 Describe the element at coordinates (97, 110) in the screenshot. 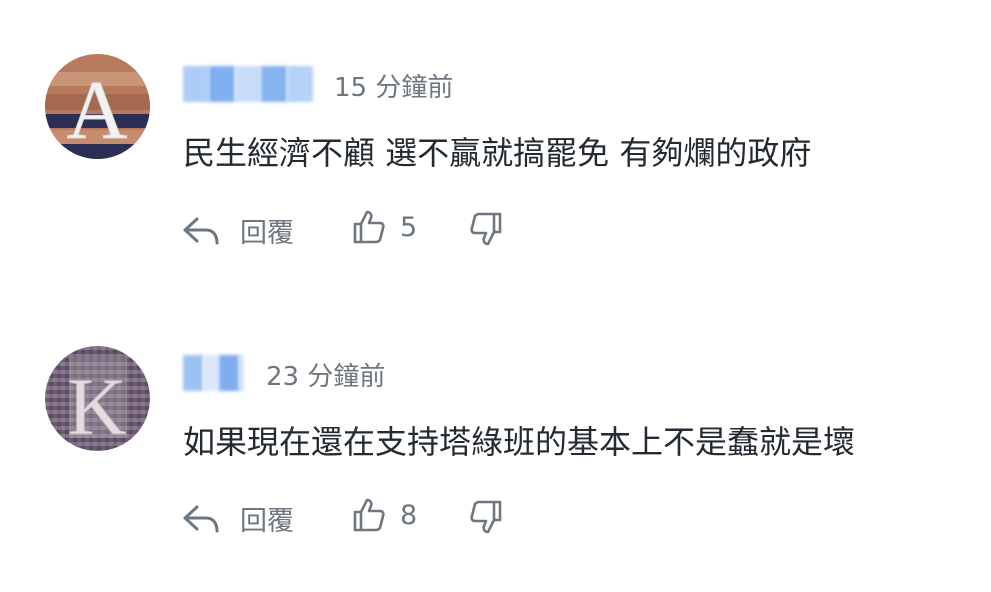

I see `avatar-letter: A` at that location.